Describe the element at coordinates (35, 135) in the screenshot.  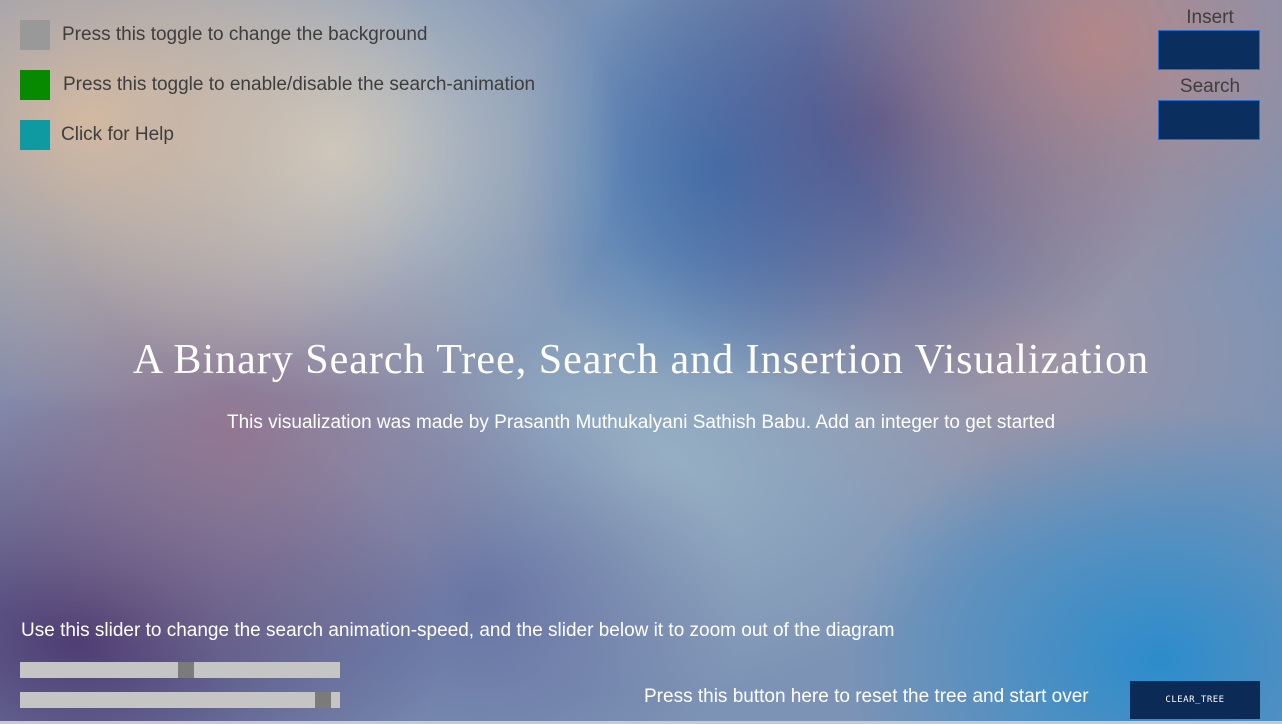
I see `help-toggle` at that location.